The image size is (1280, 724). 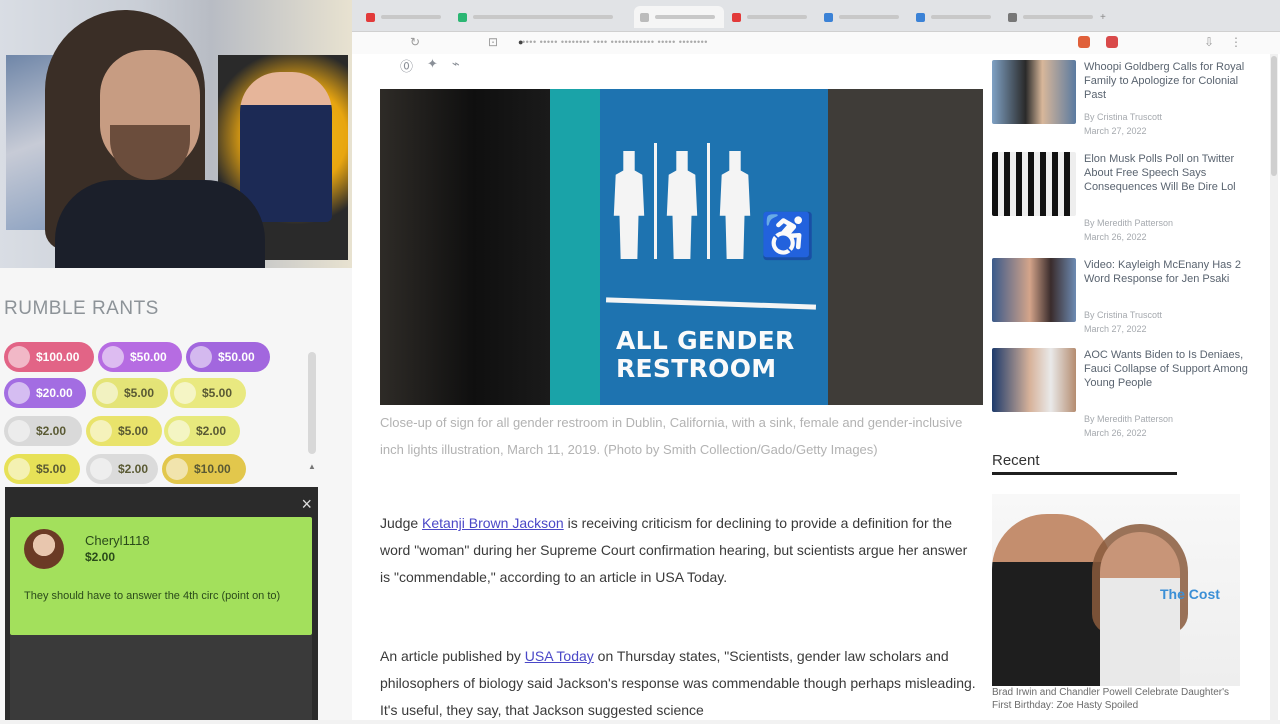 What do you see at coordinates (58, 357) in the screenshot?
I see `rant-pill-amount: $100.00` at bounding box center [58, 357].